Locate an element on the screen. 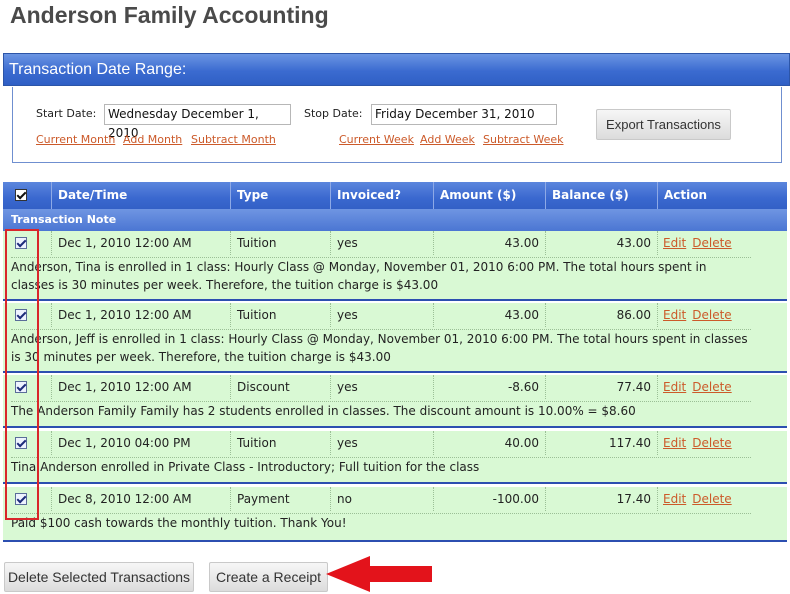 The width and height of the screenshot is (790, 594). start-date-input: Wednesday December 1, 2010 is located at coordinates (197, 122).